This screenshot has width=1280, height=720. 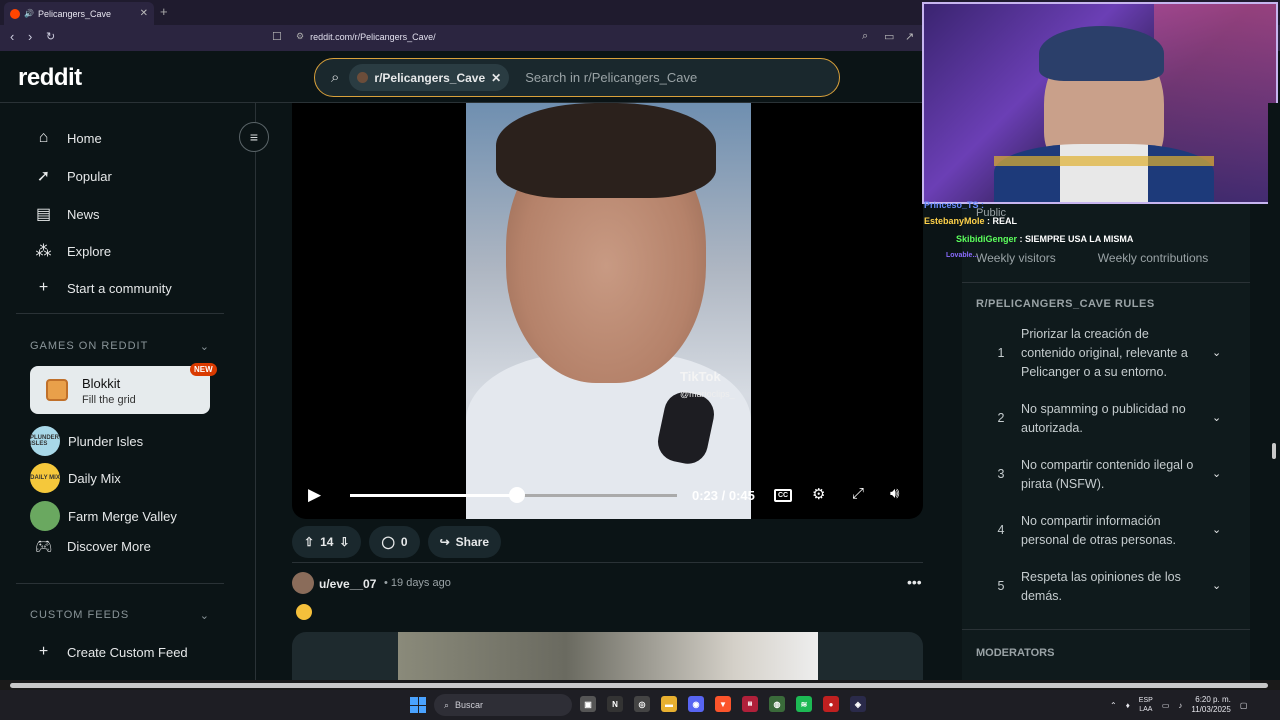 What do you see at coordinates (120, 615) in the screenshot?
I see `custom-feeds-header: CUSTOM FEEDS ⌄` at bounding box center [120, 615].